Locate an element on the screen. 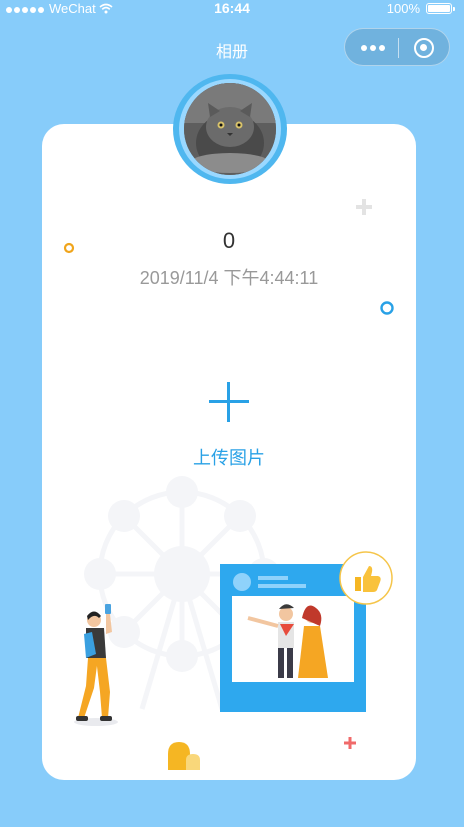  plus-icon is located at coordinates (228, 402).